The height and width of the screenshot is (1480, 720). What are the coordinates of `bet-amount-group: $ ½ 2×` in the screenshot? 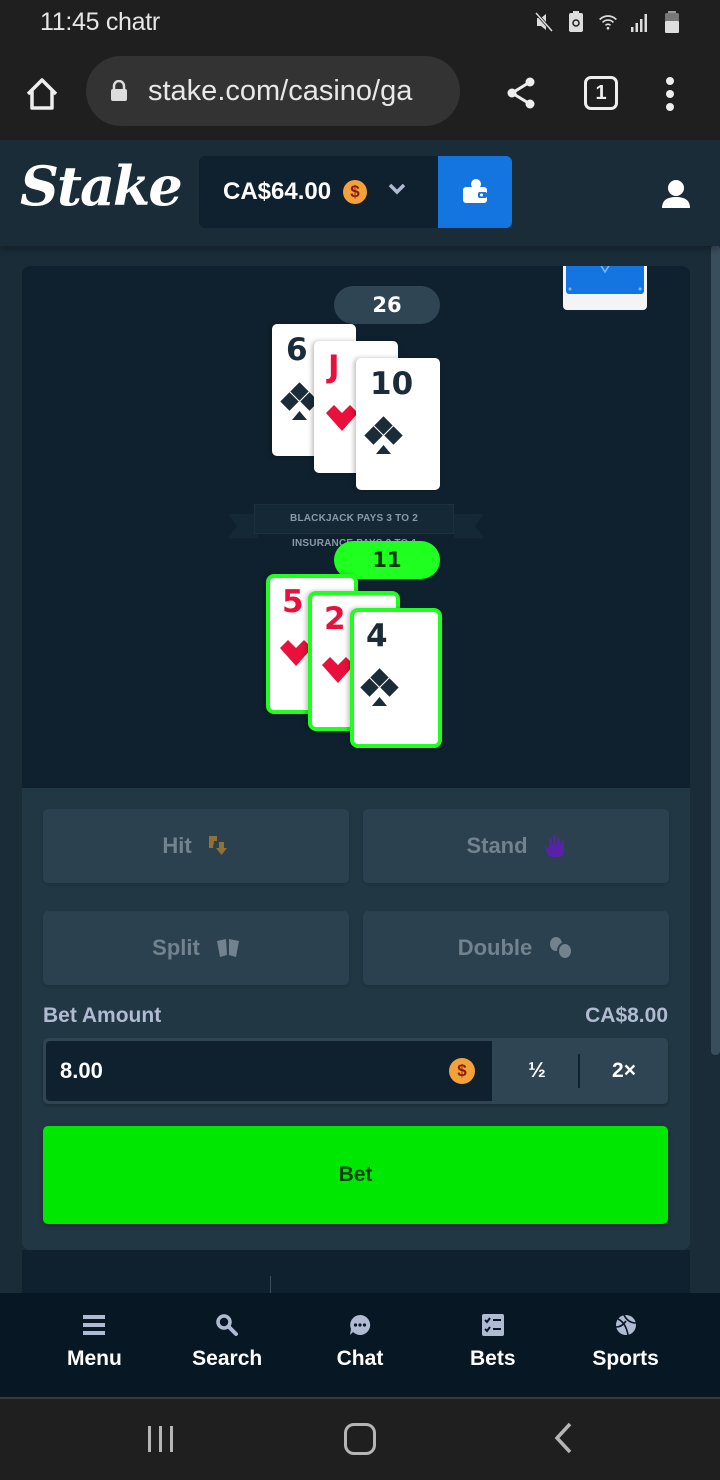 It's located at (355, 1071).